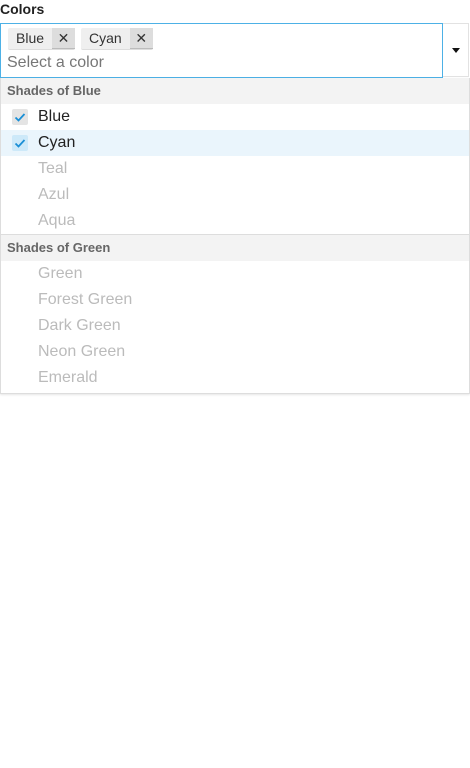 The height and width of the screenshot is (768, 470). I want to click on option-cyan: Cyan, so click(235, 143).